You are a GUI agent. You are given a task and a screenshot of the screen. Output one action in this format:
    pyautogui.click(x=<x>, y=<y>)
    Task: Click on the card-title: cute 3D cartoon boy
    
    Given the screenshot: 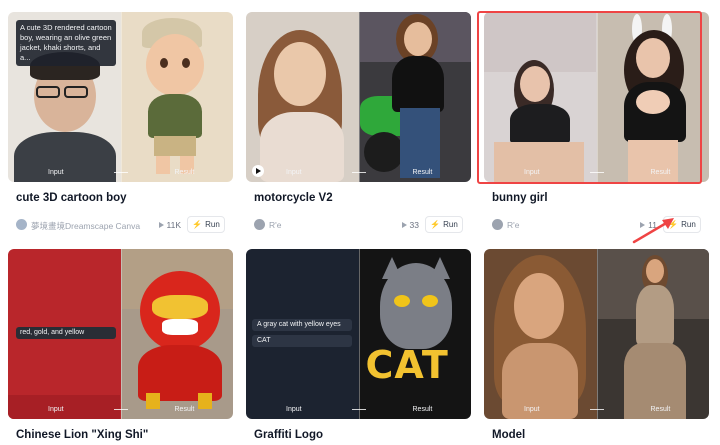 What is the action you would take?
    pyautogui.click(x=71, y=198)
    